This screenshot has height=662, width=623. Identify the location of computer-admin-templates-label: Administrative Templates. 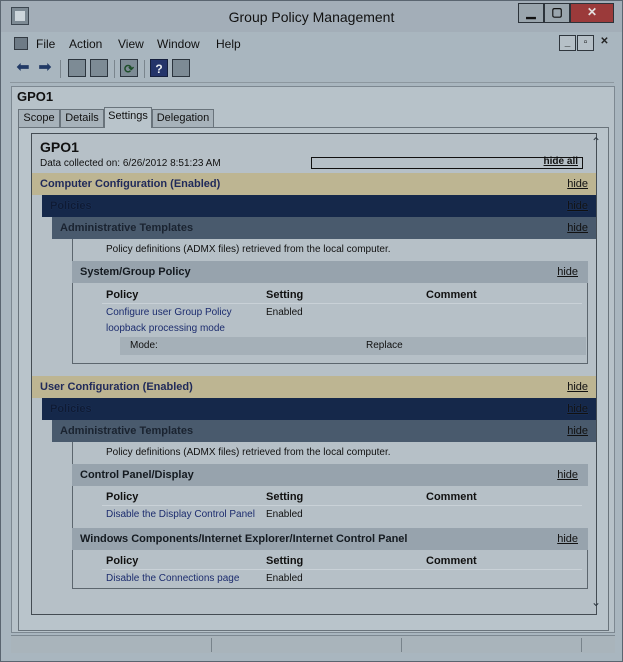
(127, 228).